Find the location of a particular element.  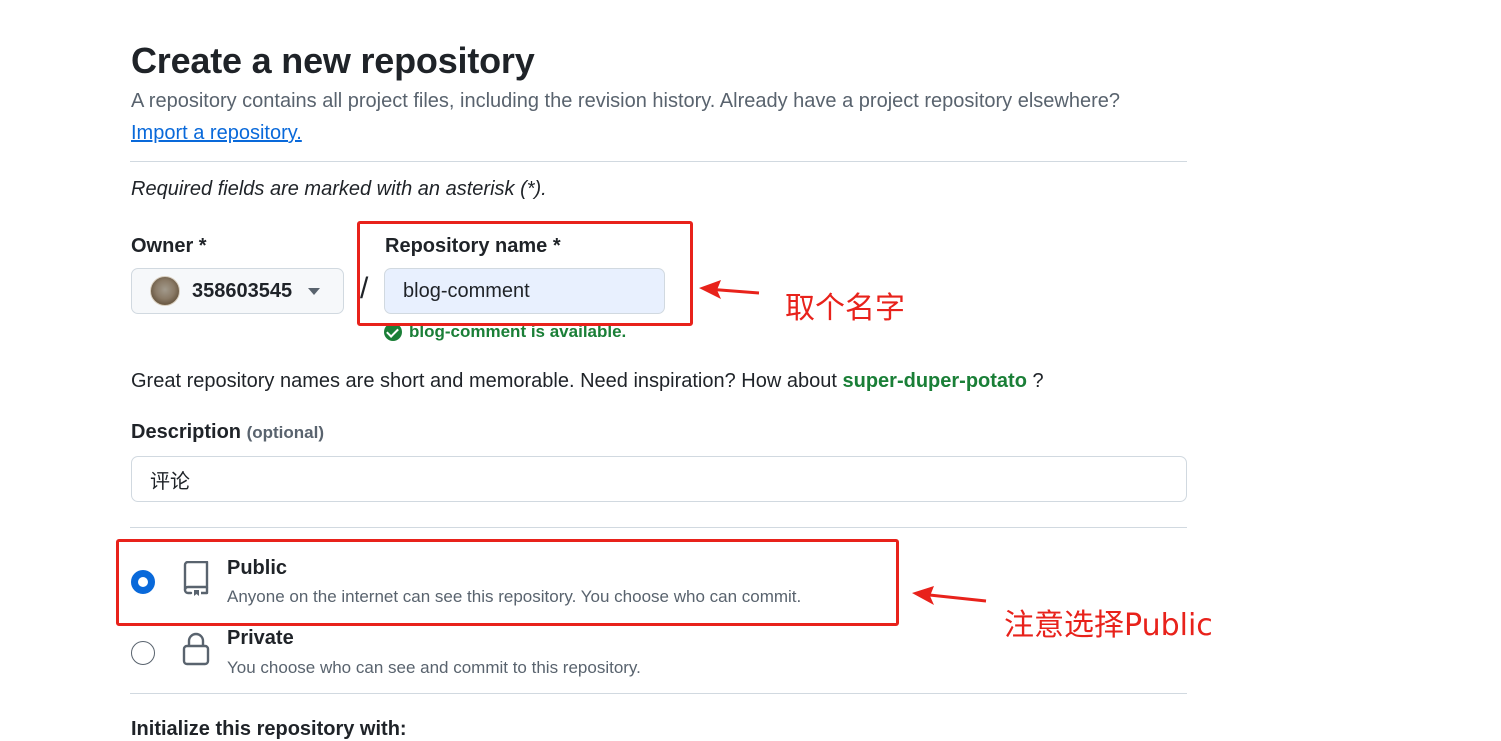

owner-dropdown: 358603545 is located at coordinates (237, 291).